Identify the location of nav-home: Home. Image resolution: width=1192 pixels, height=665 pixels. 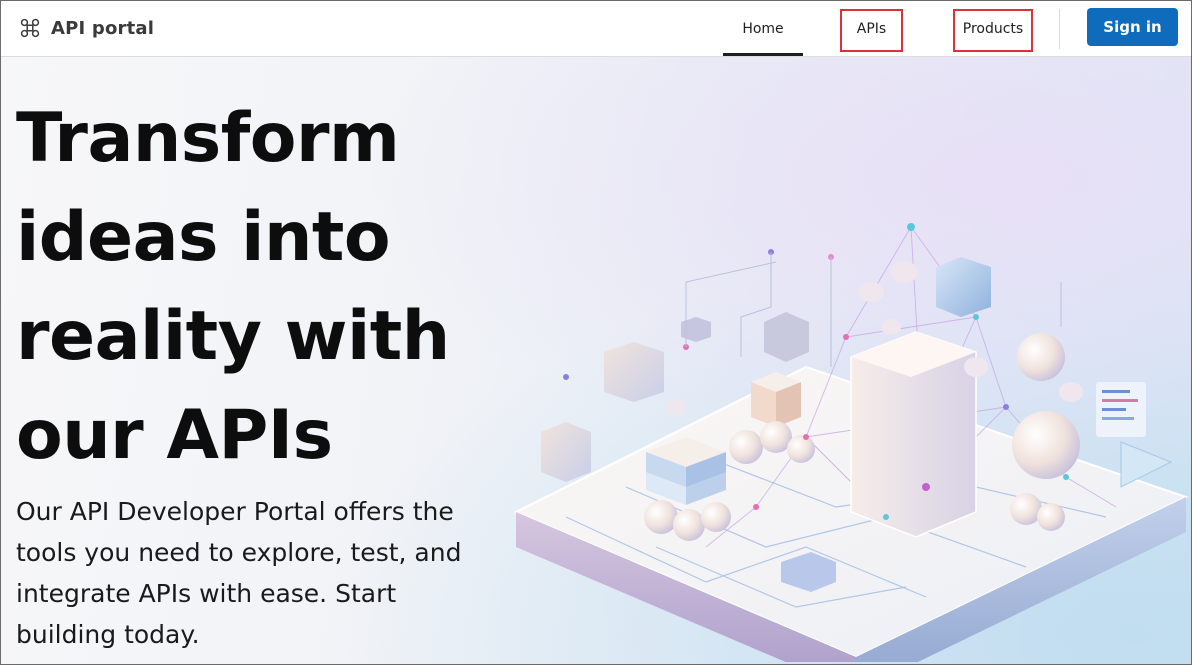
(763, 29).